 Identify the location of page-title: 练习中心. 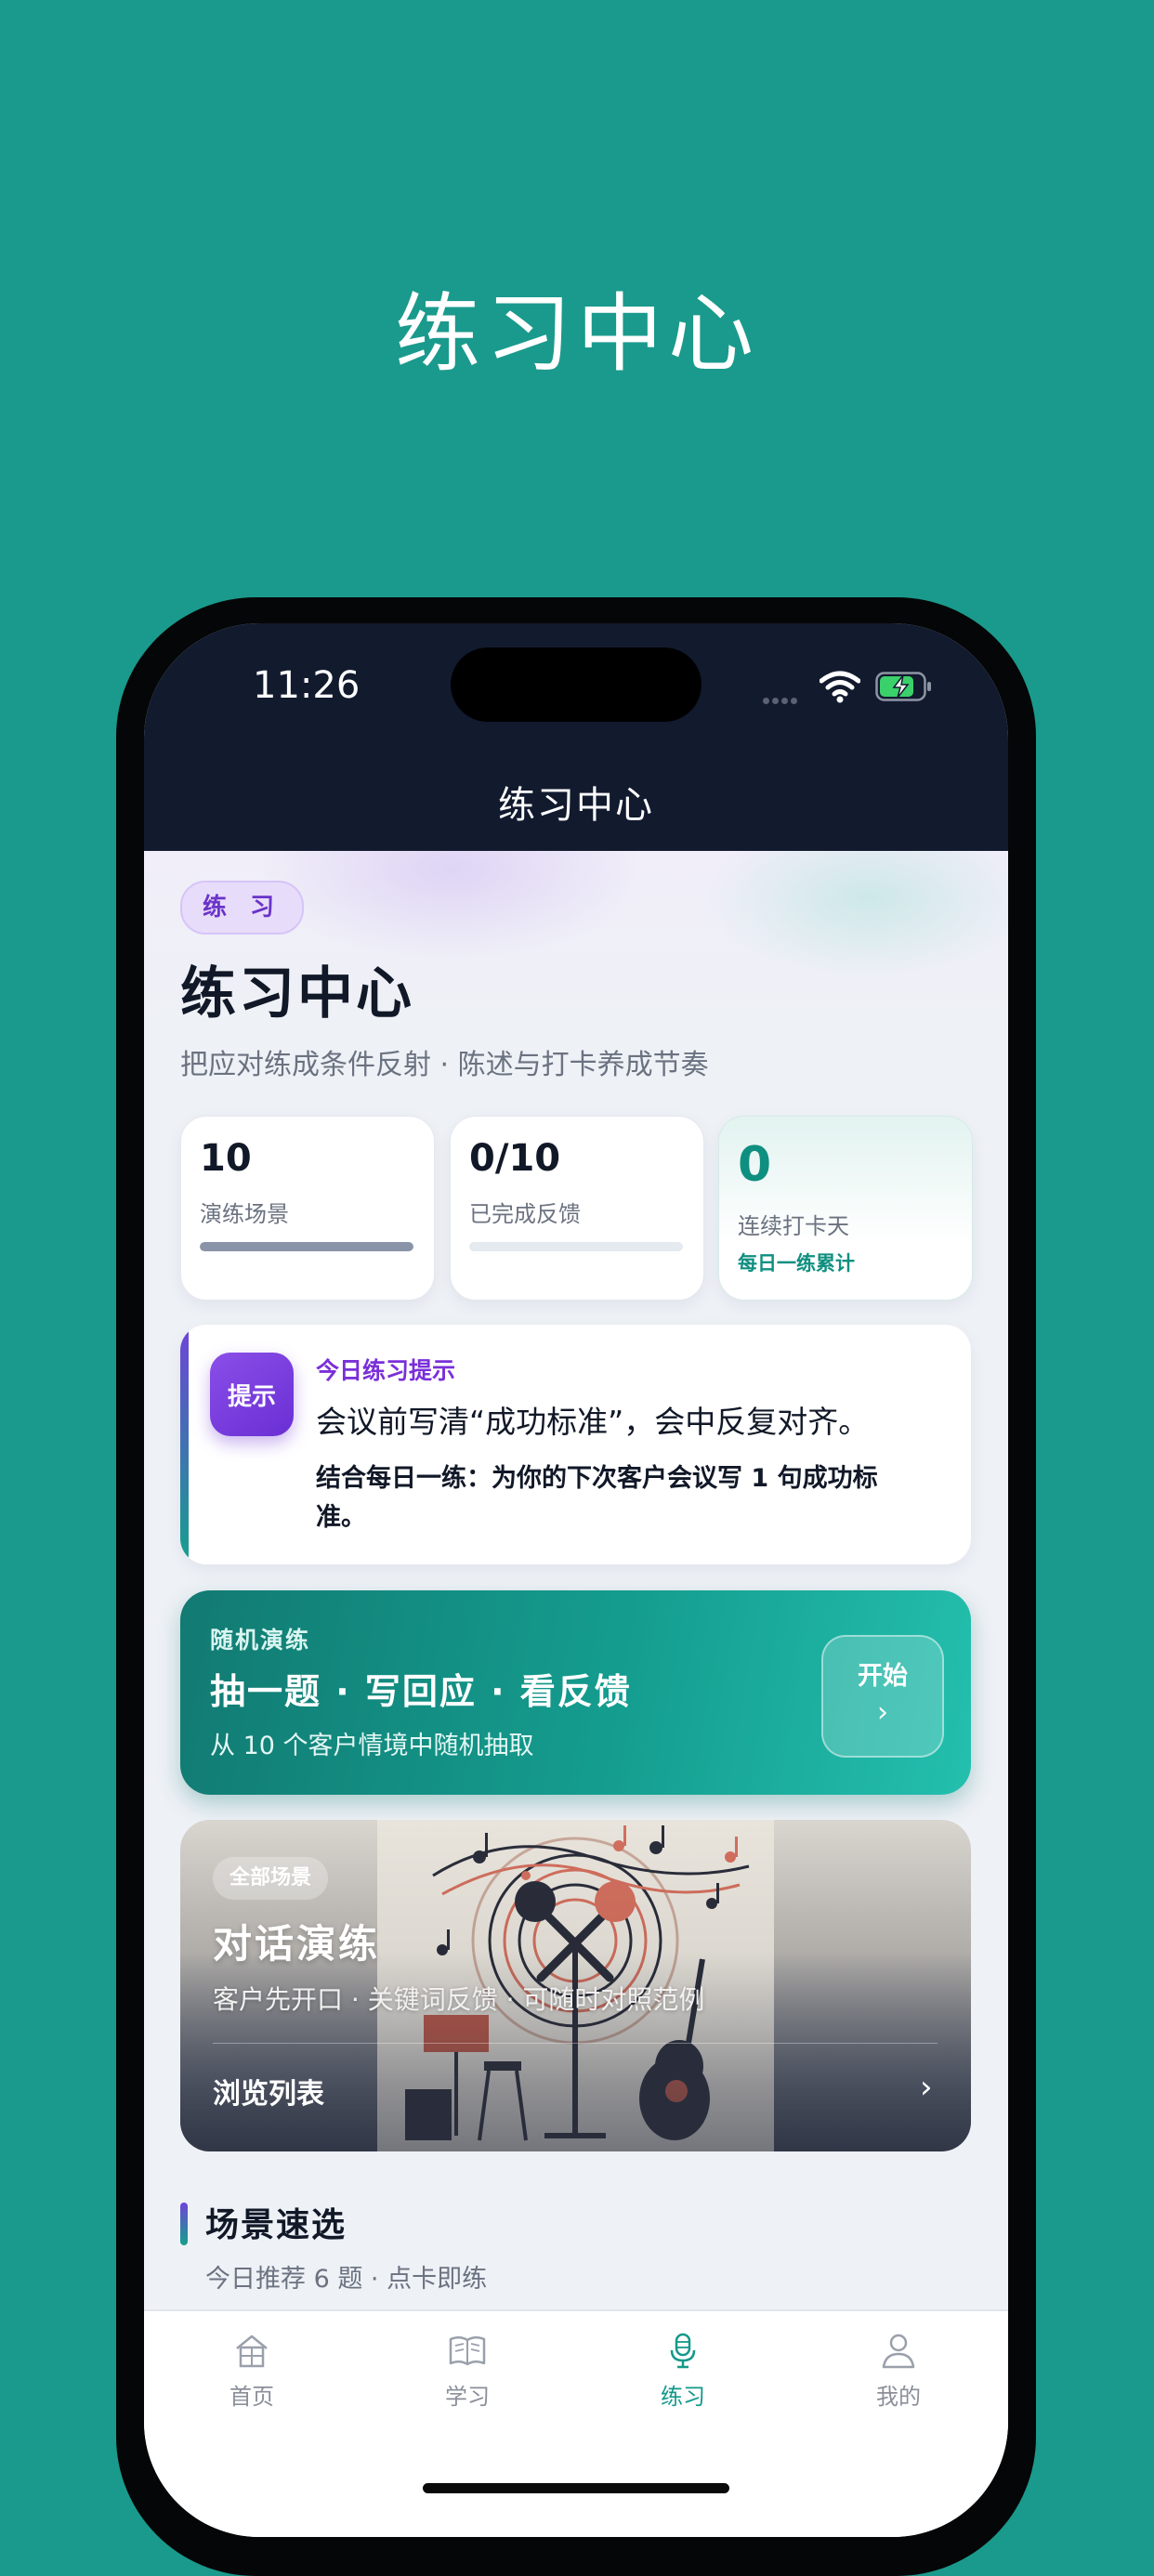
(297, 994).